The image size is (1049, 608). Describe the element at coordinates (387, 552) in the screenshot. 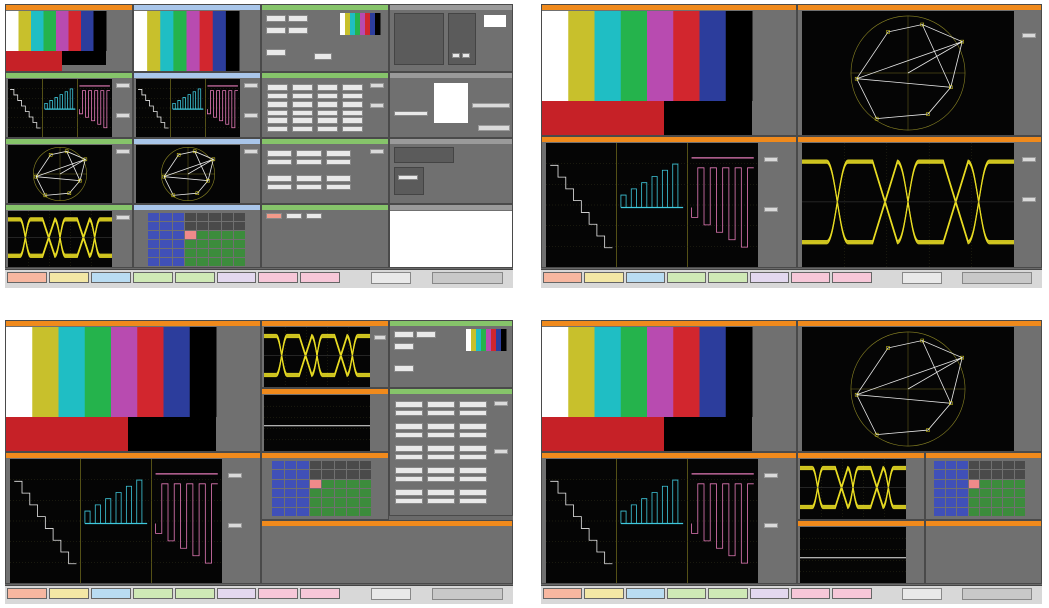

I see `event-log-panel` at that location.